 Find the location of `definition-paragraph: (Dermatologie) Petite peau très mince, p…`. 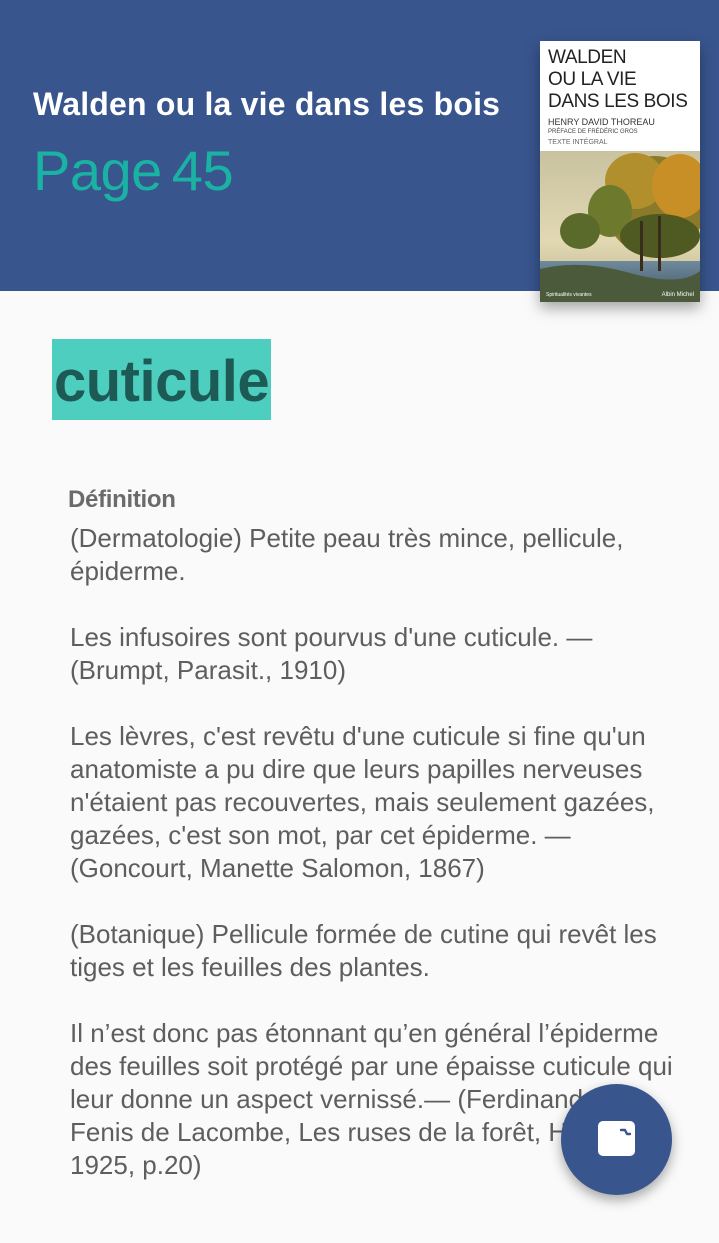

definition-paragraph: (Dermatologie) Petite peau très mince, p… is located at coordinates (347, 554).